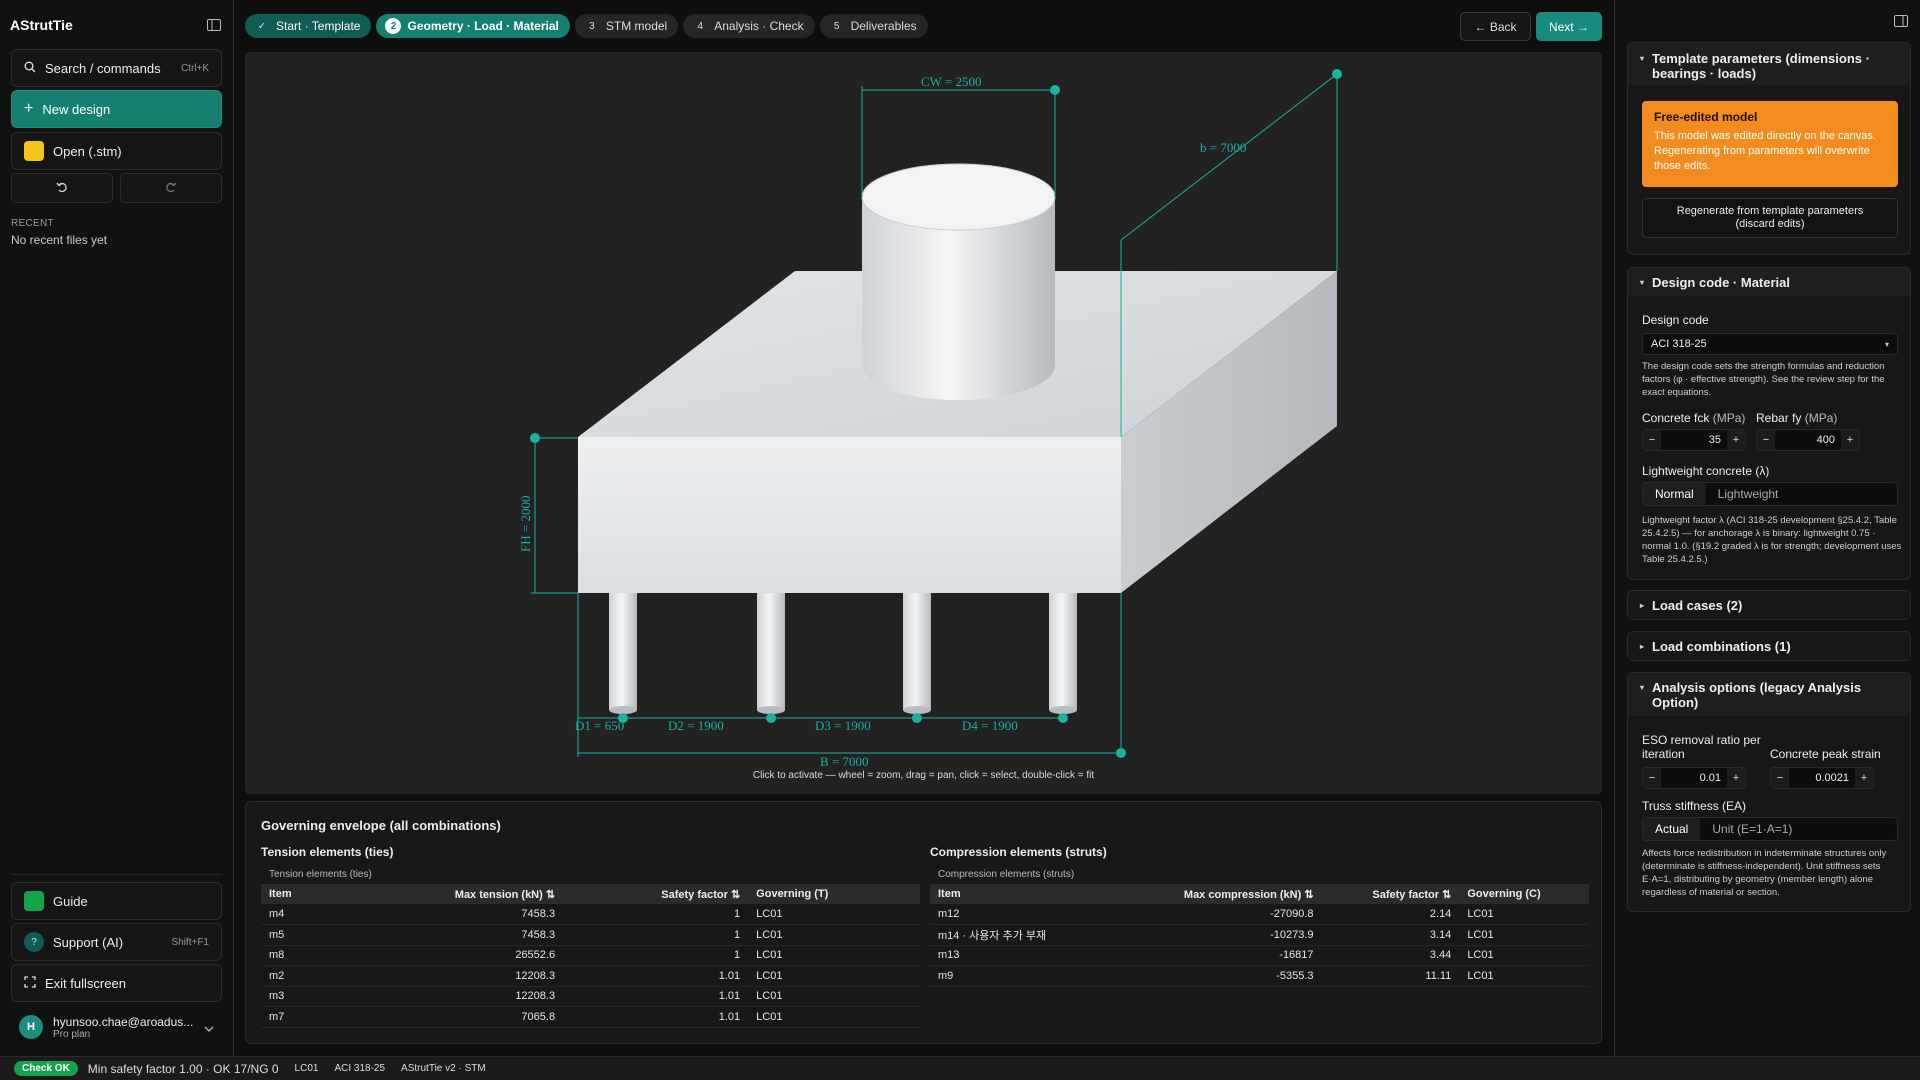 The image size is (1920, 1080). I want to click on step-geometry-load-material: 2 Geometry · Load · Material, so click(473, 26).